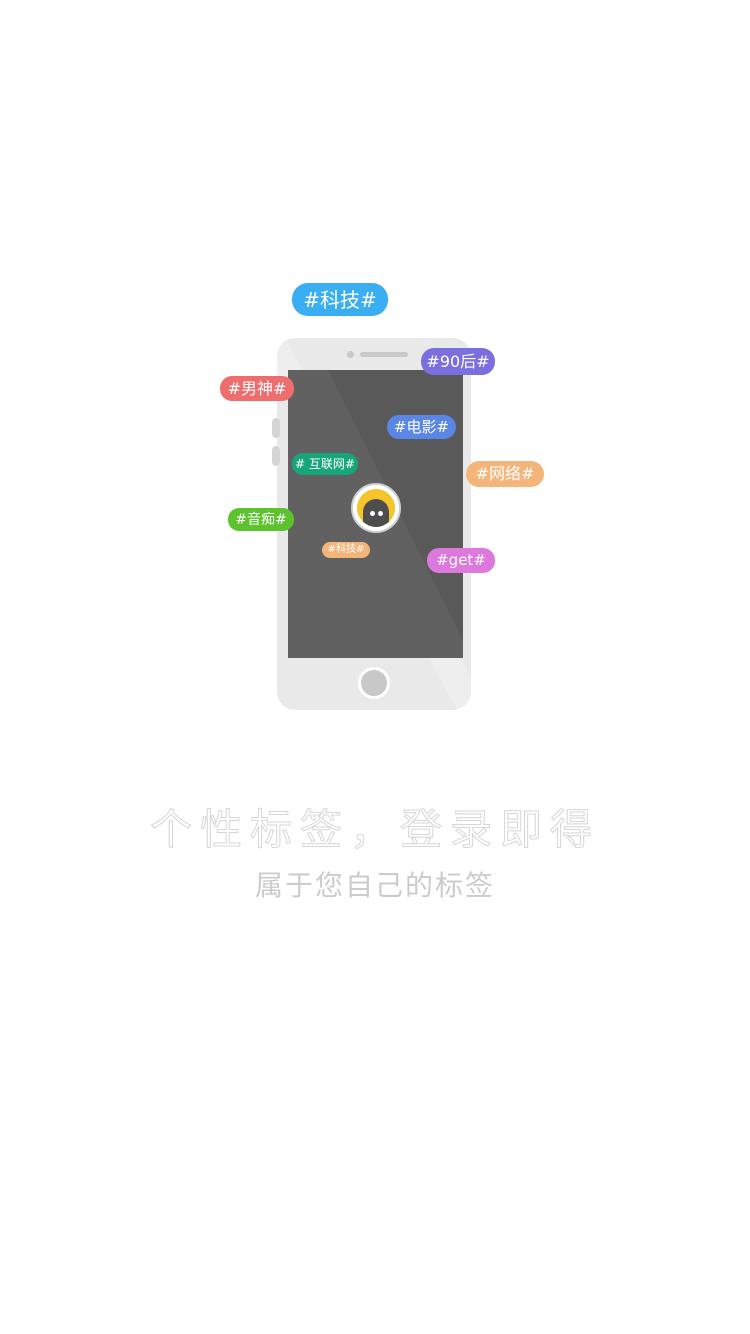 Image resolution: width=750 pixels, height=1334 pixels. What do you see at coordinates (461, 560) in the screenshot?
I see `tag-get: #get#` at bounding box center [461, 560].